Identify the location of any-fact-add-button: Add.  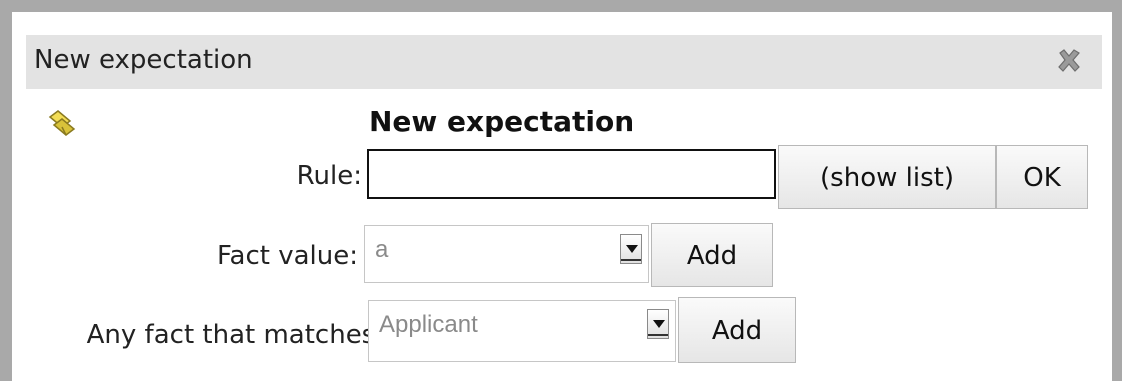
(737, 330).